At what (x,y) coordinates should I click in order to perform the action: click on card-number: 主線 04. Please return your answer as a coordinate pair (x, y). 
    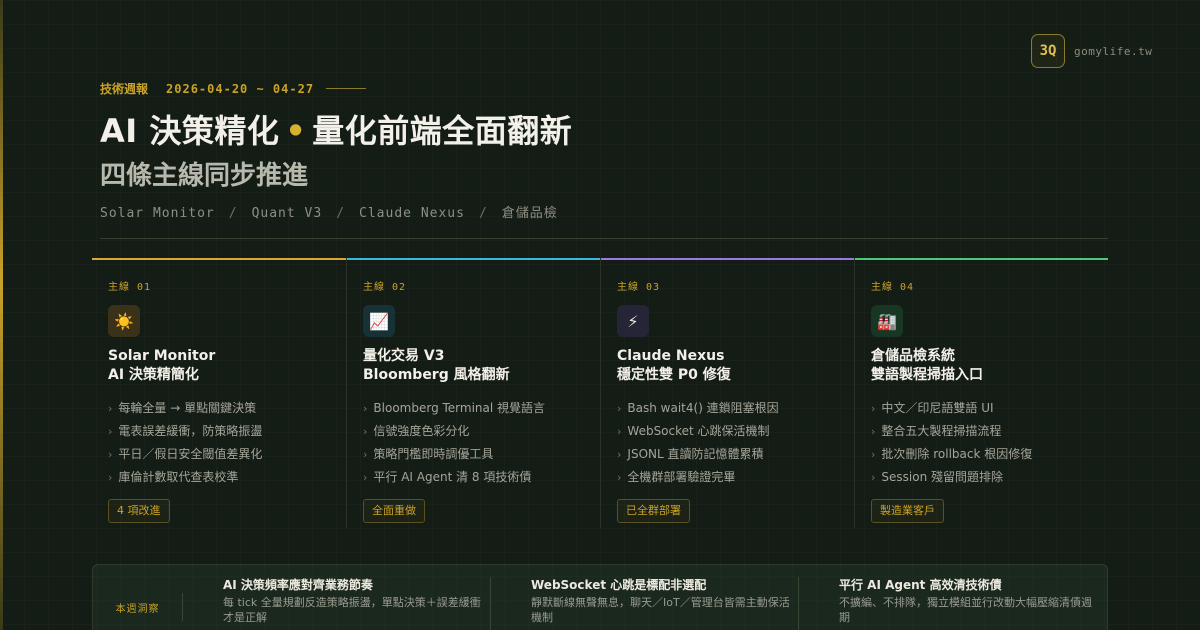
    Looking at the image, I should click on (893, 287).